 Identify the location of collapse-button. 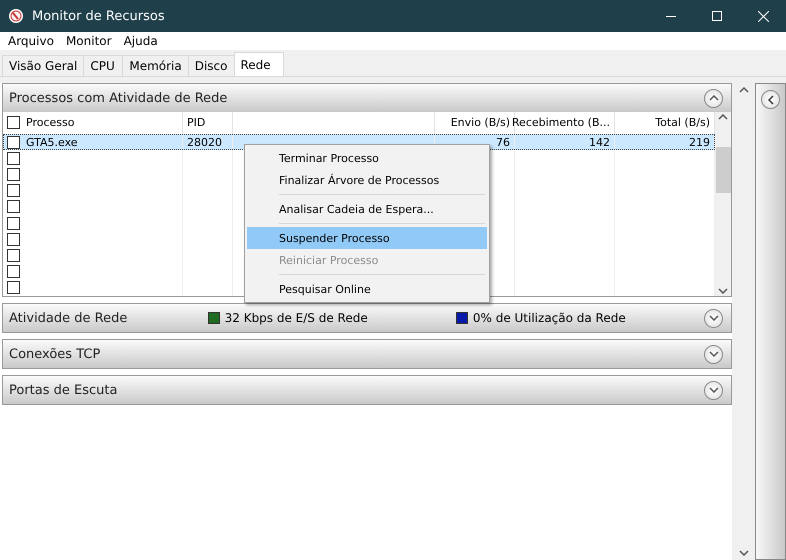
(713, 98).